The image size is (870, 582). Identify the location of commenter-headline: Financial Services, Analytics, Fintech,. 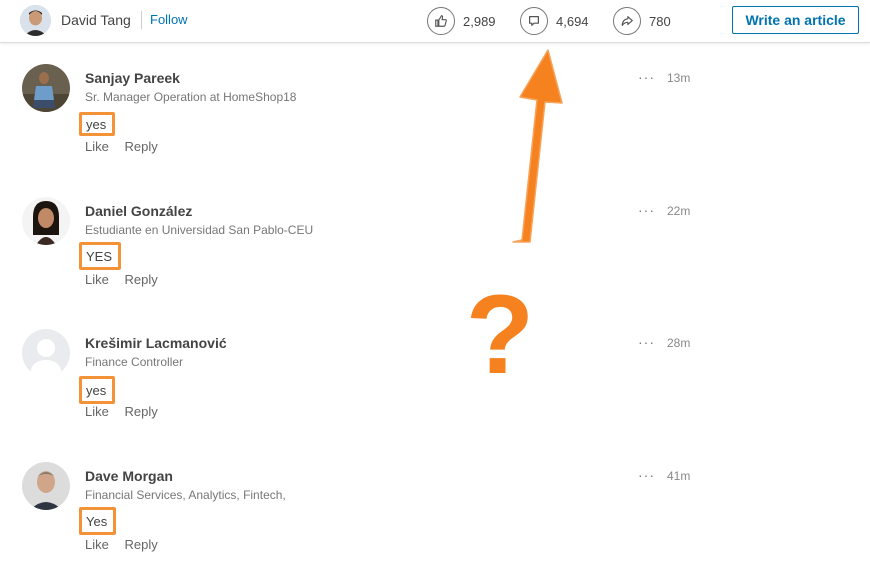
(185, 495).